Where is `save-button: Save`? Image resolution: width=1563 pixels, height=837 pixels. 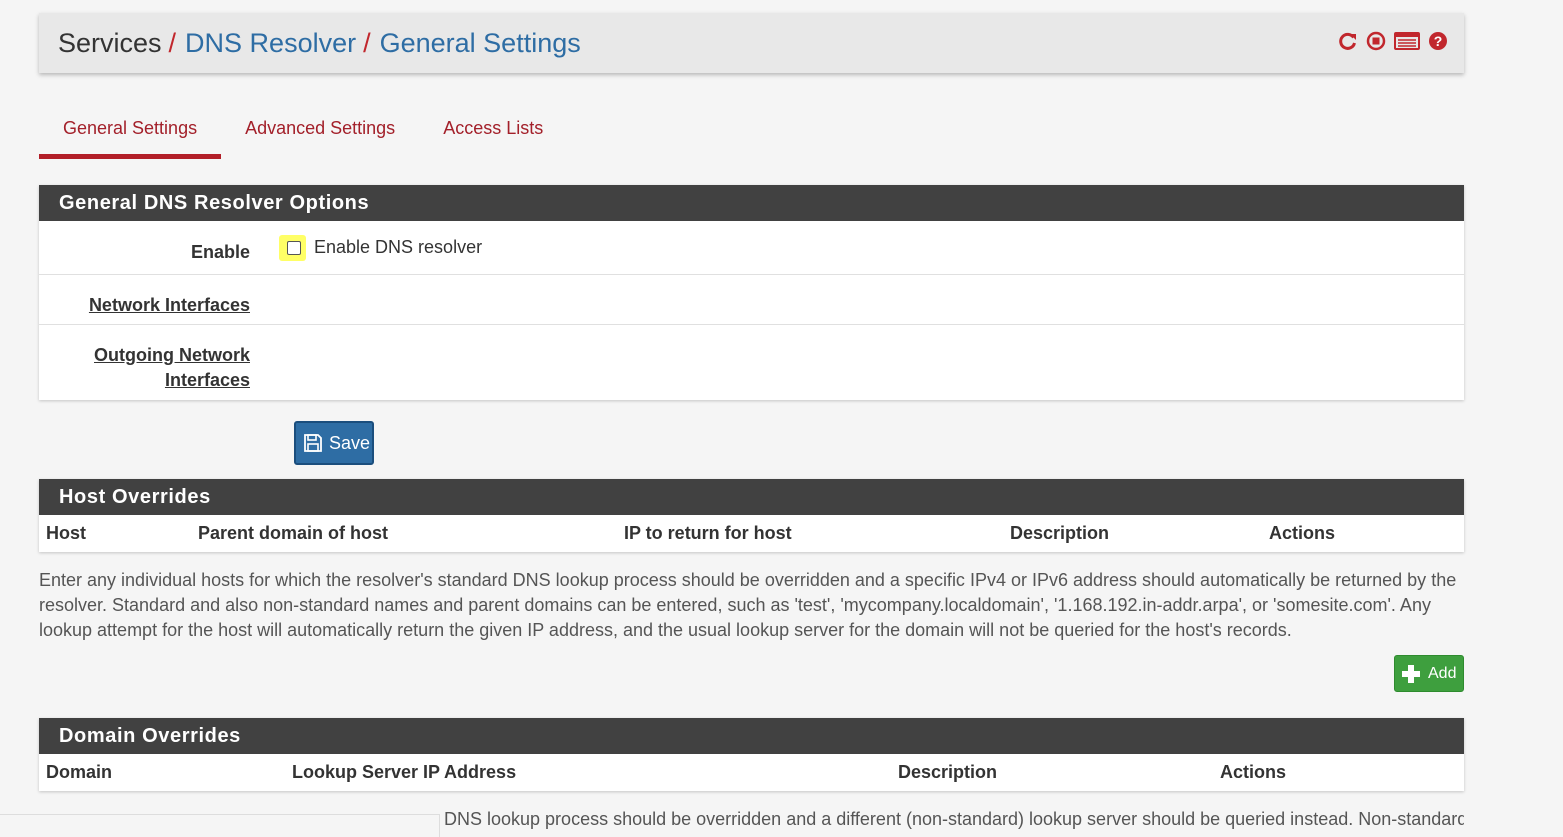
save-button: Save is located at coordinates (334, 443).